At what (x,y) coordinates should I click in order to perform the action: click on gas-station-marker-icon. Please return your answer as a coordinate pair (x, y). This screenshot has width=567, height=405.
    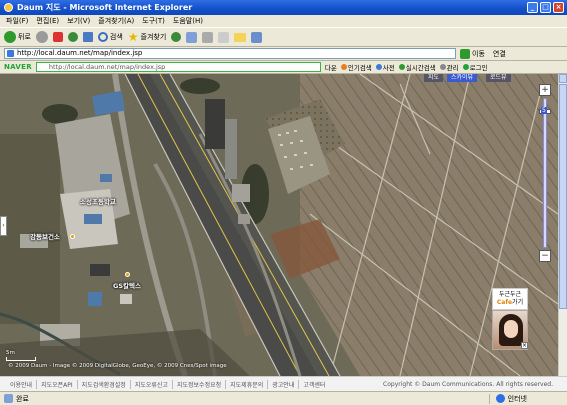
    Looking at the image, I should click on (127, 274).